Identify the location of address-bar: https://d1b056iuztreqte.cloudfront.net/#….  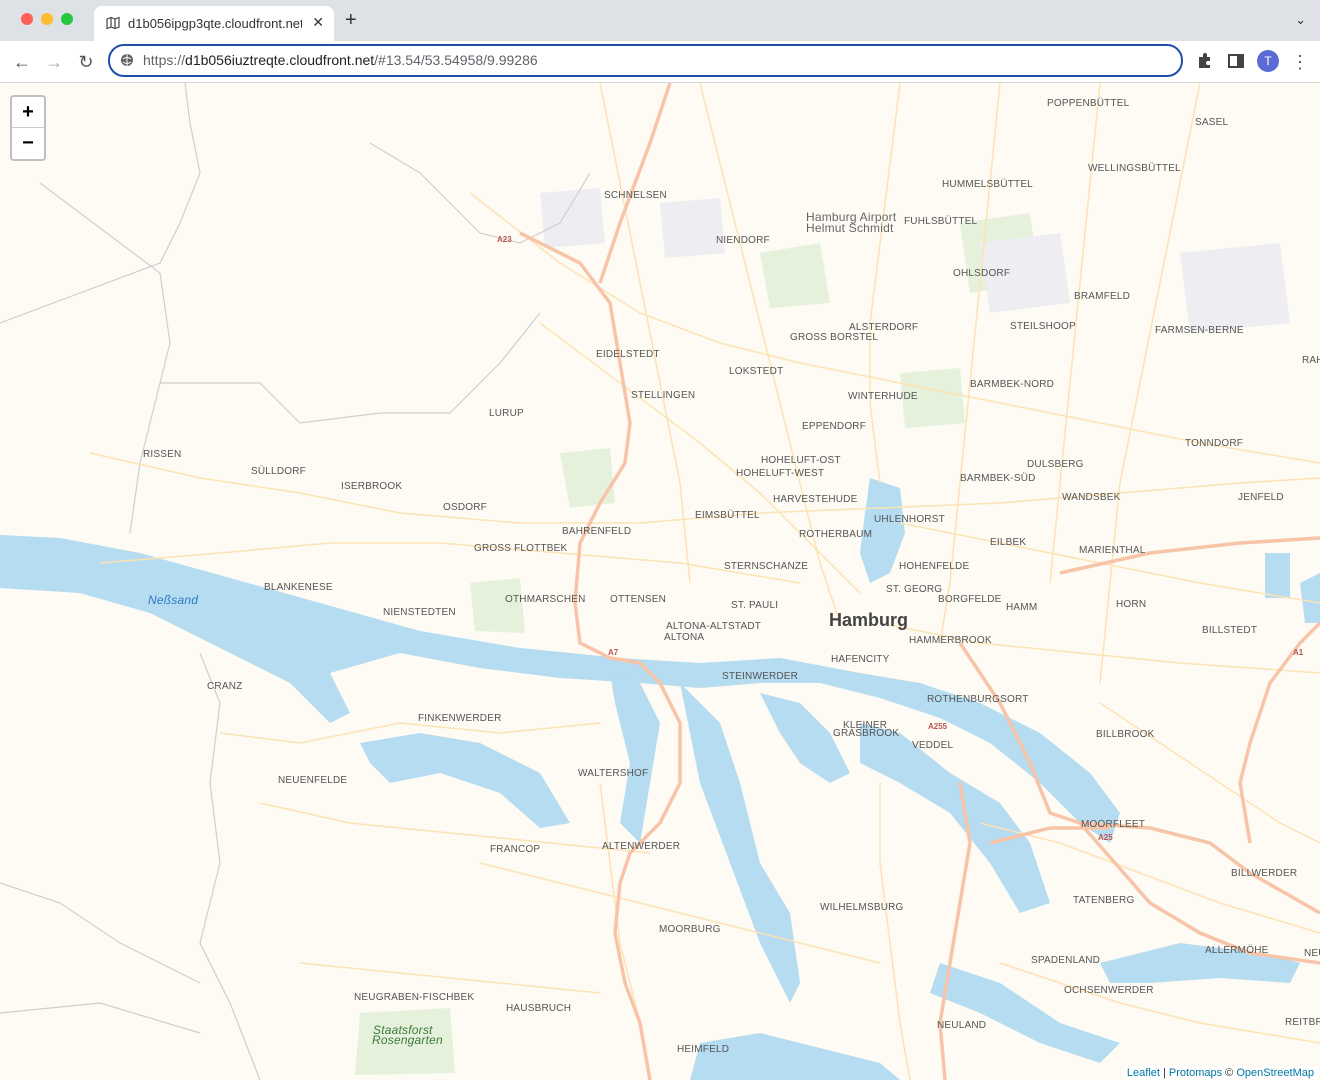
(645, 60).